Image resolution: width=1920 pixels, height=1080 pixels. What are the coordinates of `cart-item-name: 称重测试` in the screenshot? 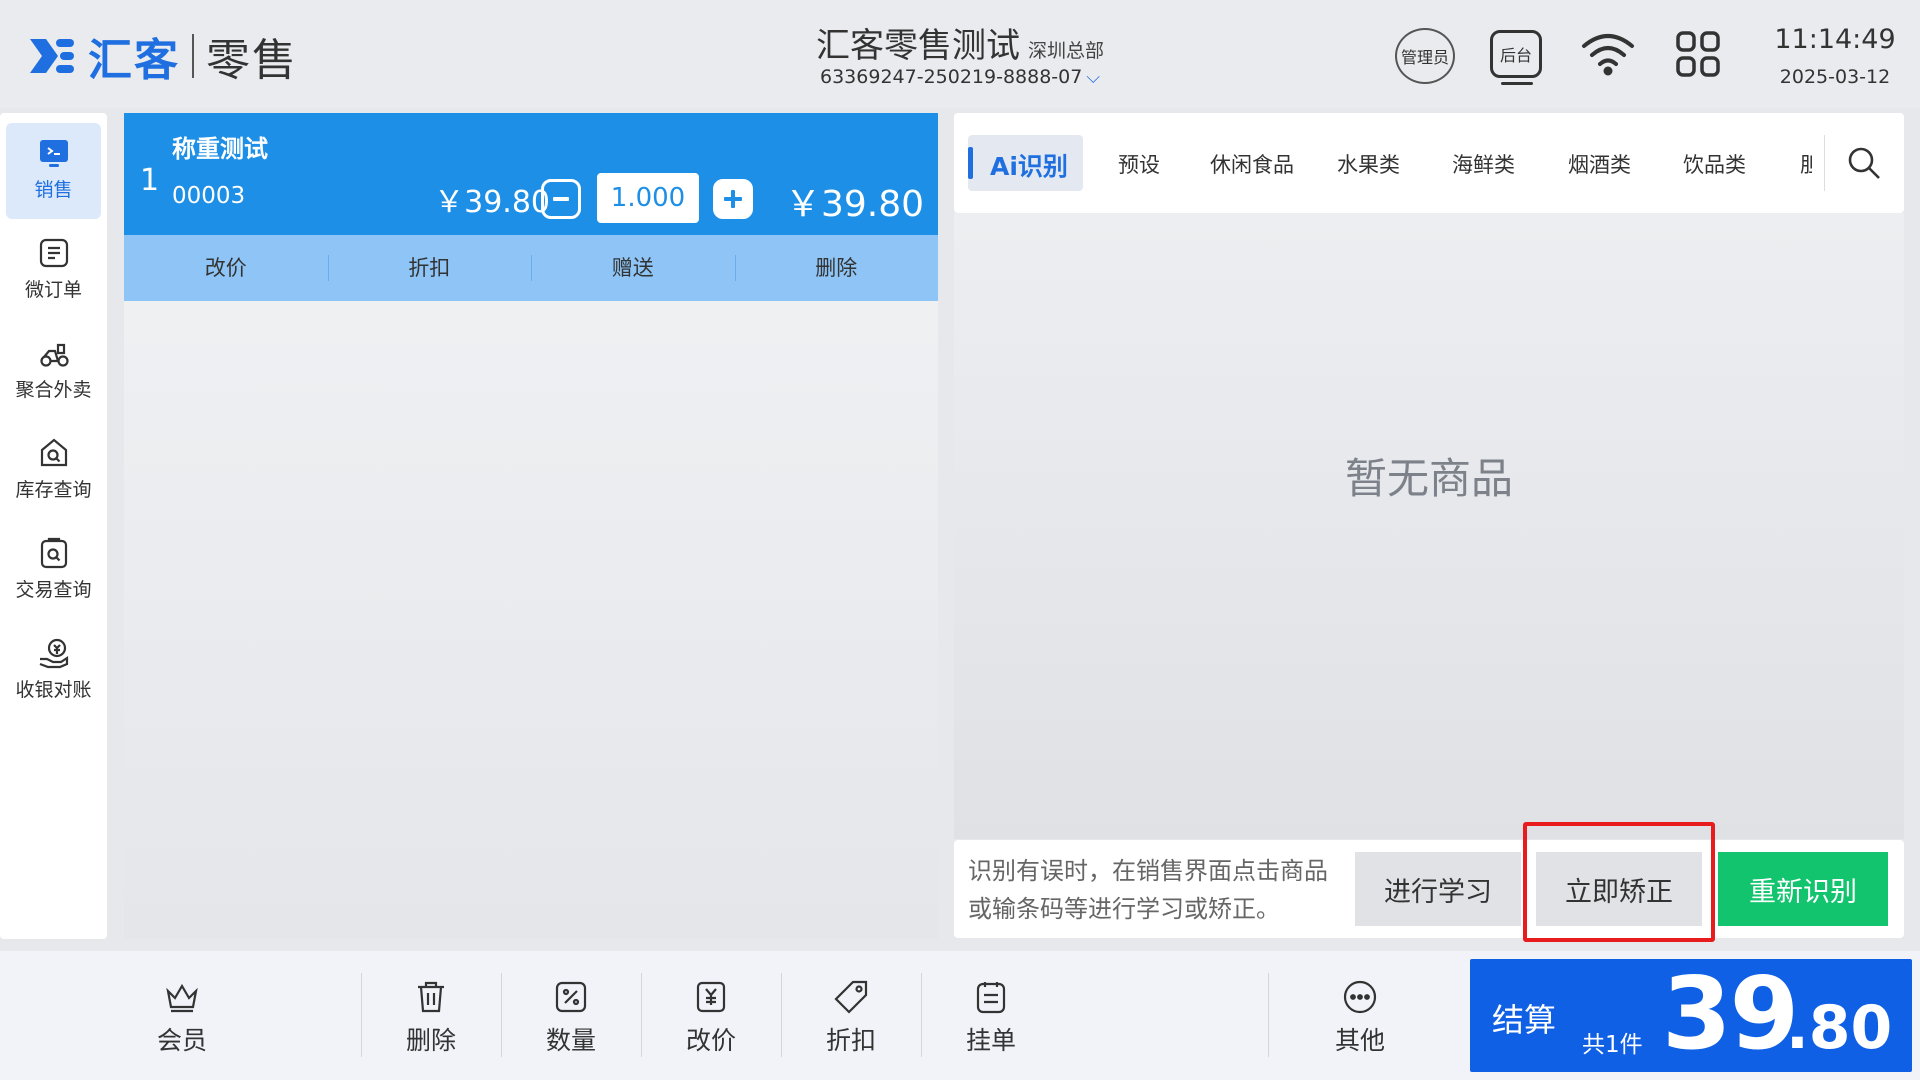 It's located at (220, 149).